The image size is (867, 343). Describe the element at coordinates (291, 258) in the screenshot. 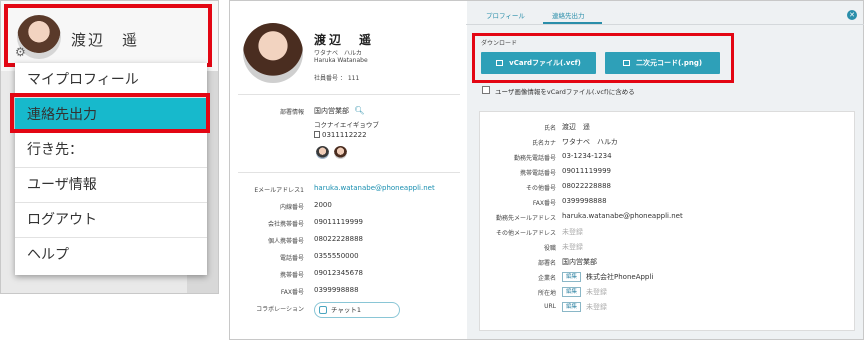

I see `phone-label: 電話番号` at that location.